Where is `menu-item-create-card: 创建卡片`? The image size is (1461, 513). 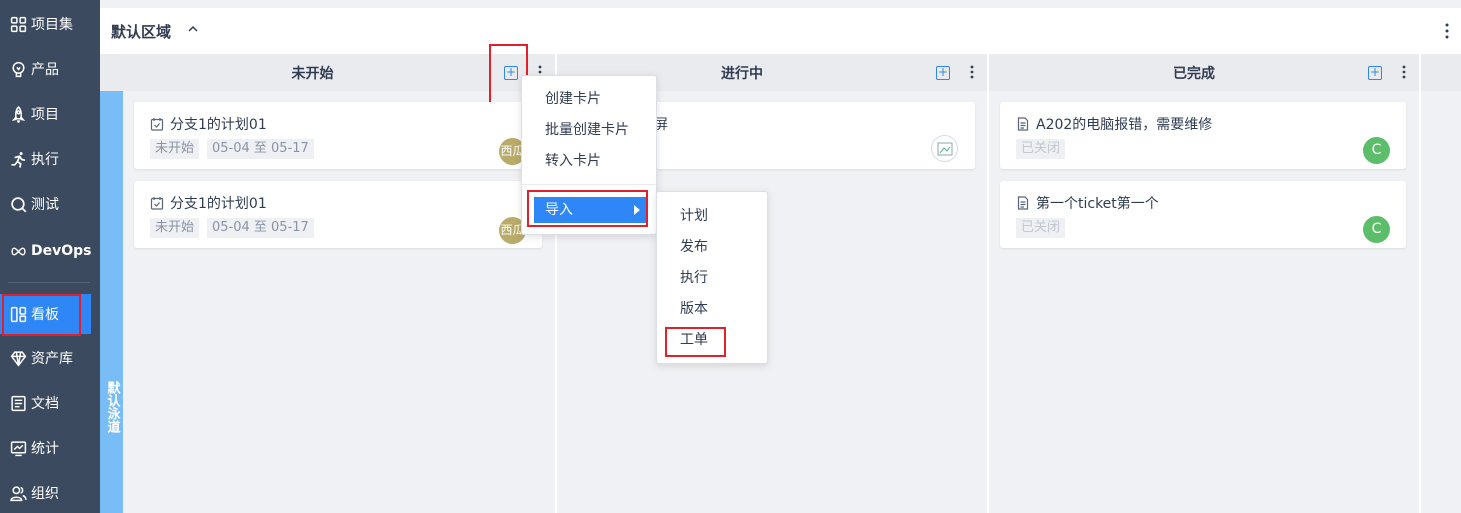
menu-item-create-card: 创建卡片 is located at coordinates (573, 99).